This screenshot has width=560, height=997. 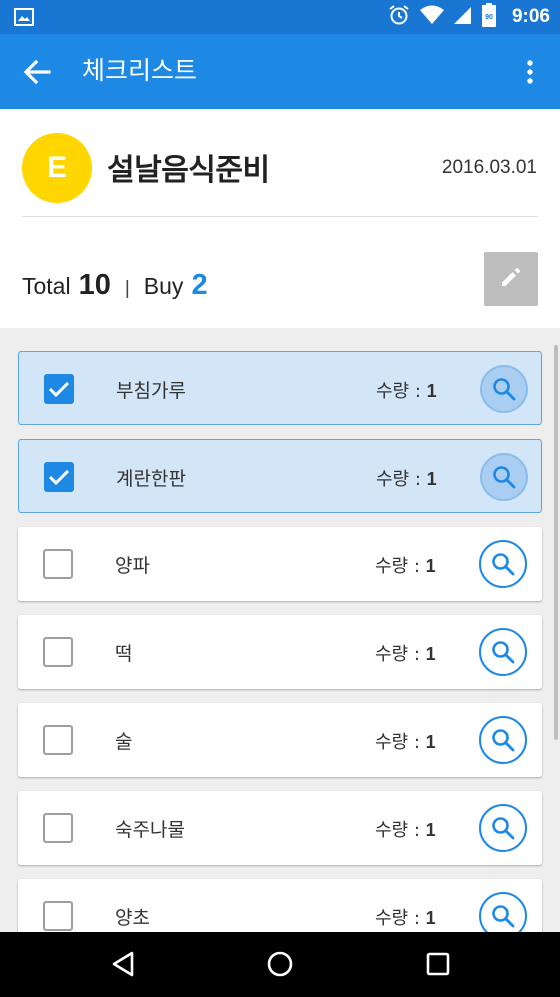 What do you see at coordinates (280, 476) in the screenshot?
I see `list-item: 계란한판 수량 : 1` at bounding box center [280, 476].